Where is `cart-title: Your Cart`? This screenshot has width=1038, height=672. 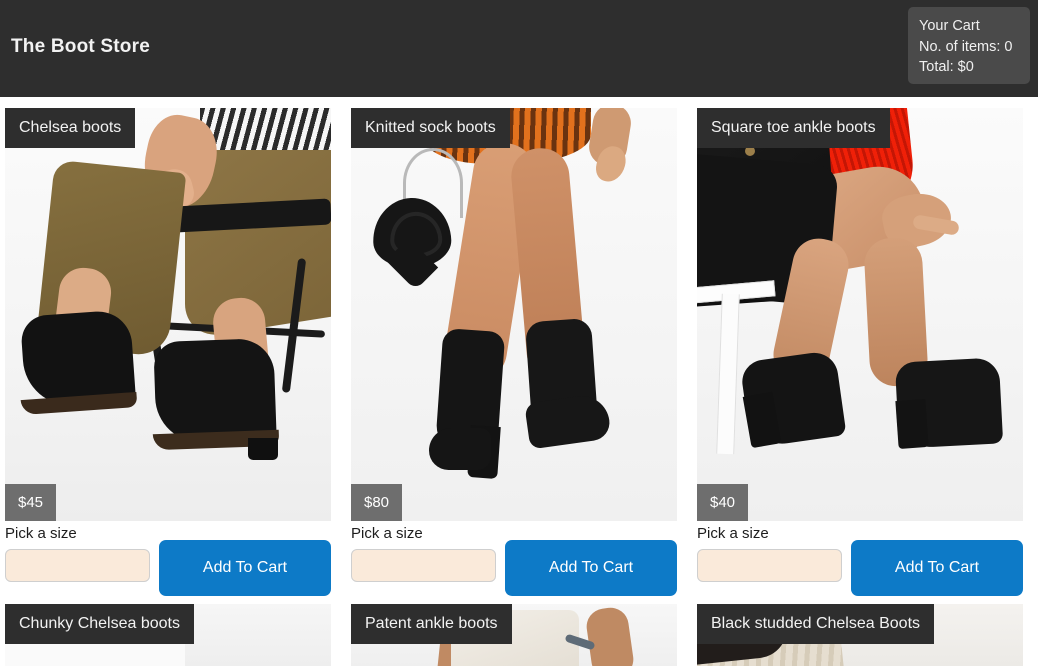 cart-title: Your Cart is located at coordinates (949, 26).